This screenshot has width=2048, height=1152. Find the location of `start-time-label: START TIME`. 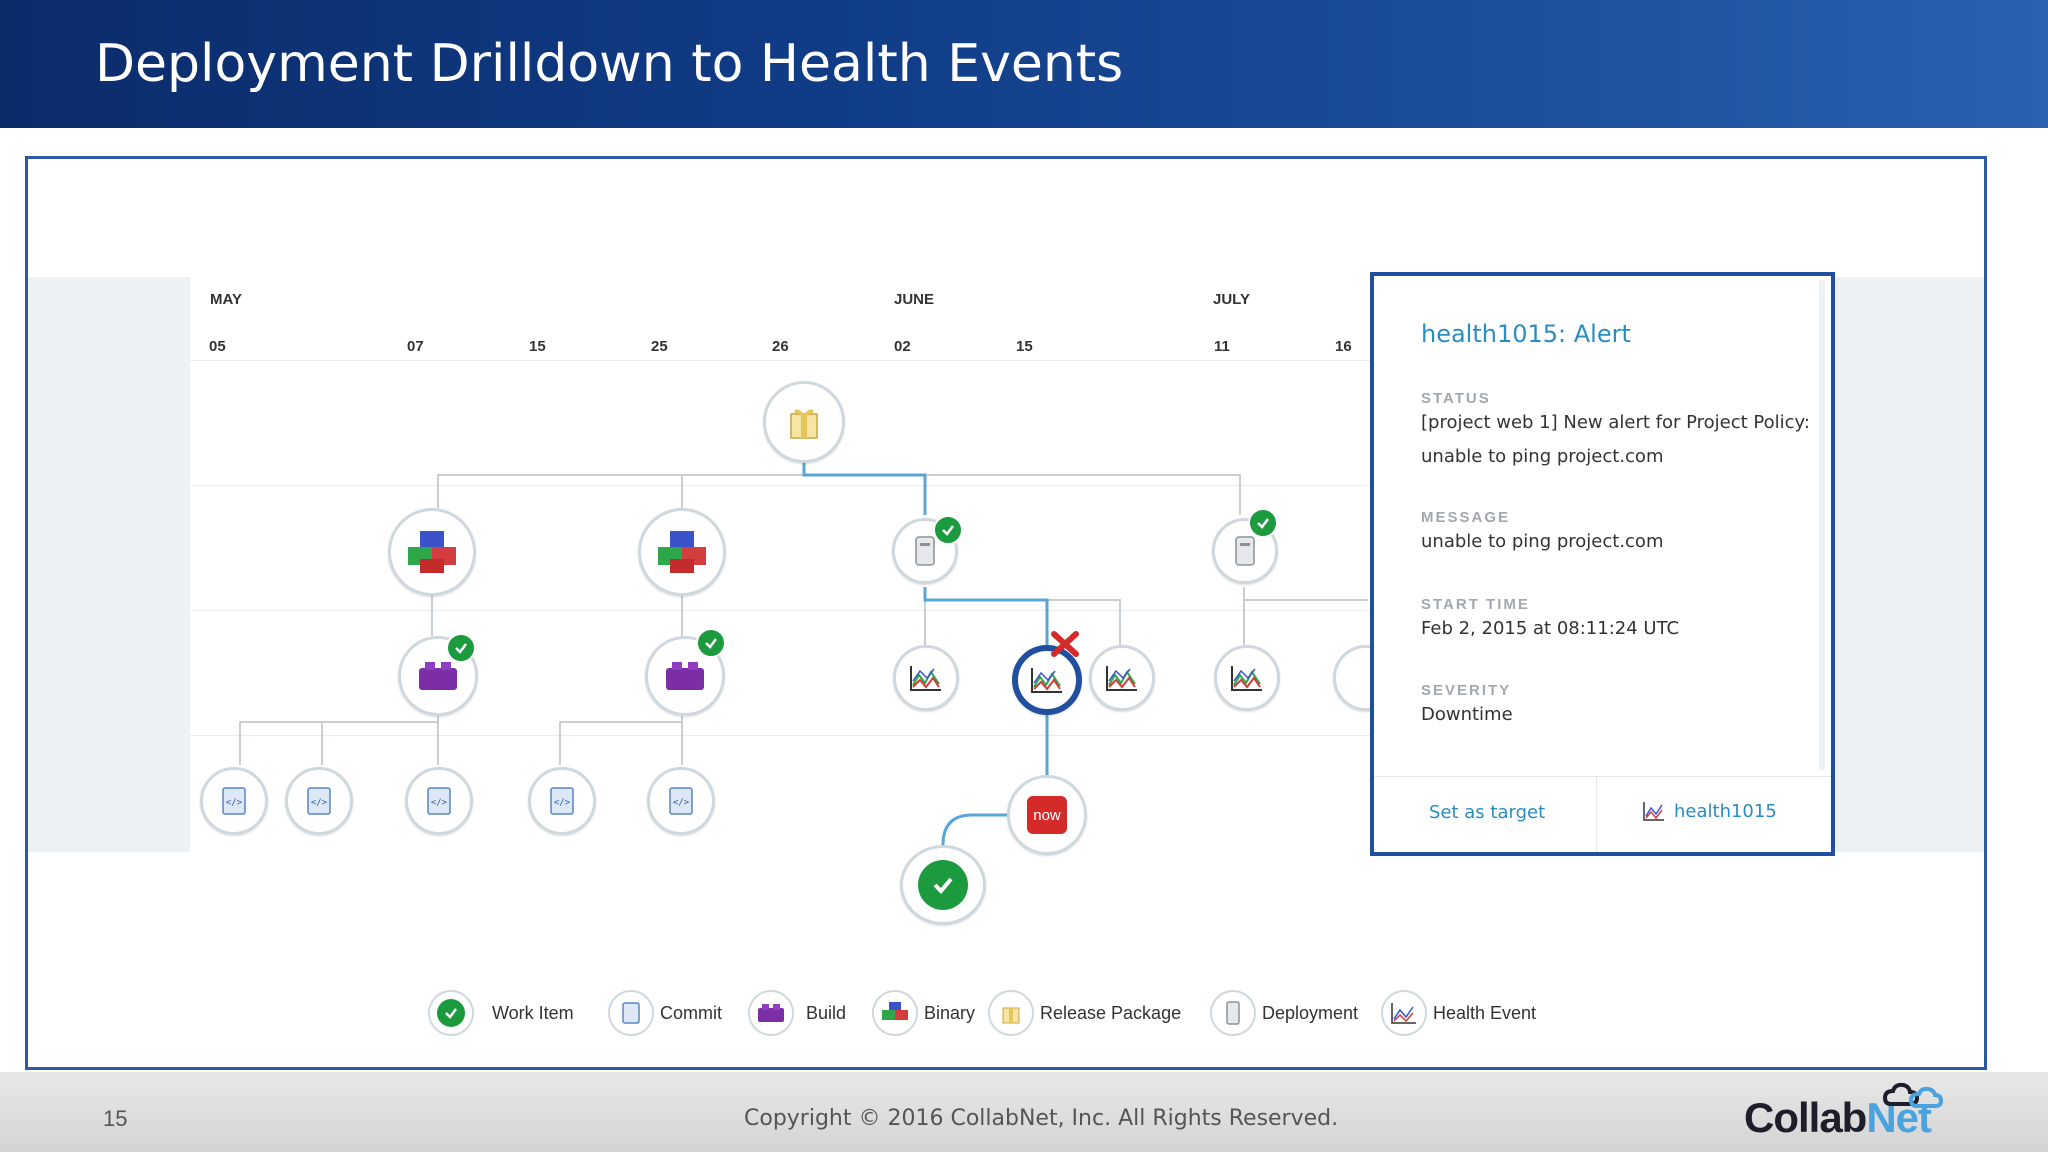

start-time-label: START TIME is located at coordinates (1475, 604).